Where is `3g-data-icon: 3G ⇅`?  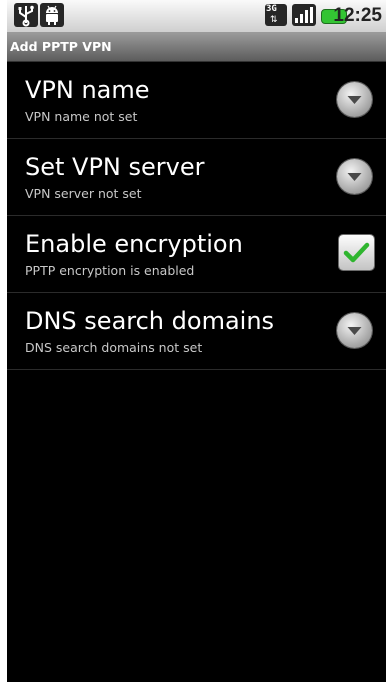
3g-data-icon: 3G ⇅ is located at coordinates (276, 15).